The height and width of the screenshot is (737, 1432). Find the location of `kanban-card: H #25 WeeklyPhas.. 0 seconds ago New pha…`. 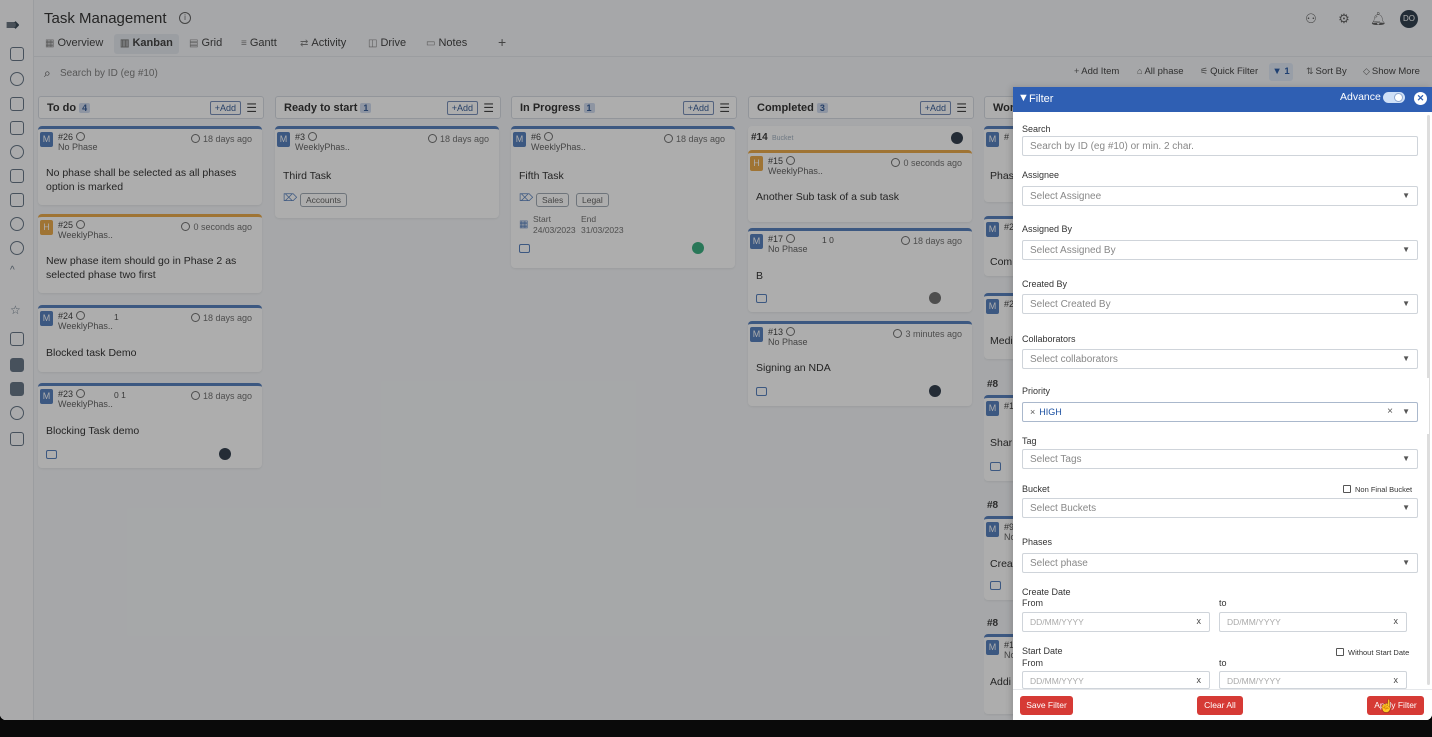

kanban-card: H #25 WeeklyPhas.. 0 seconds ago New pha… is located at coordinates (150, 253).